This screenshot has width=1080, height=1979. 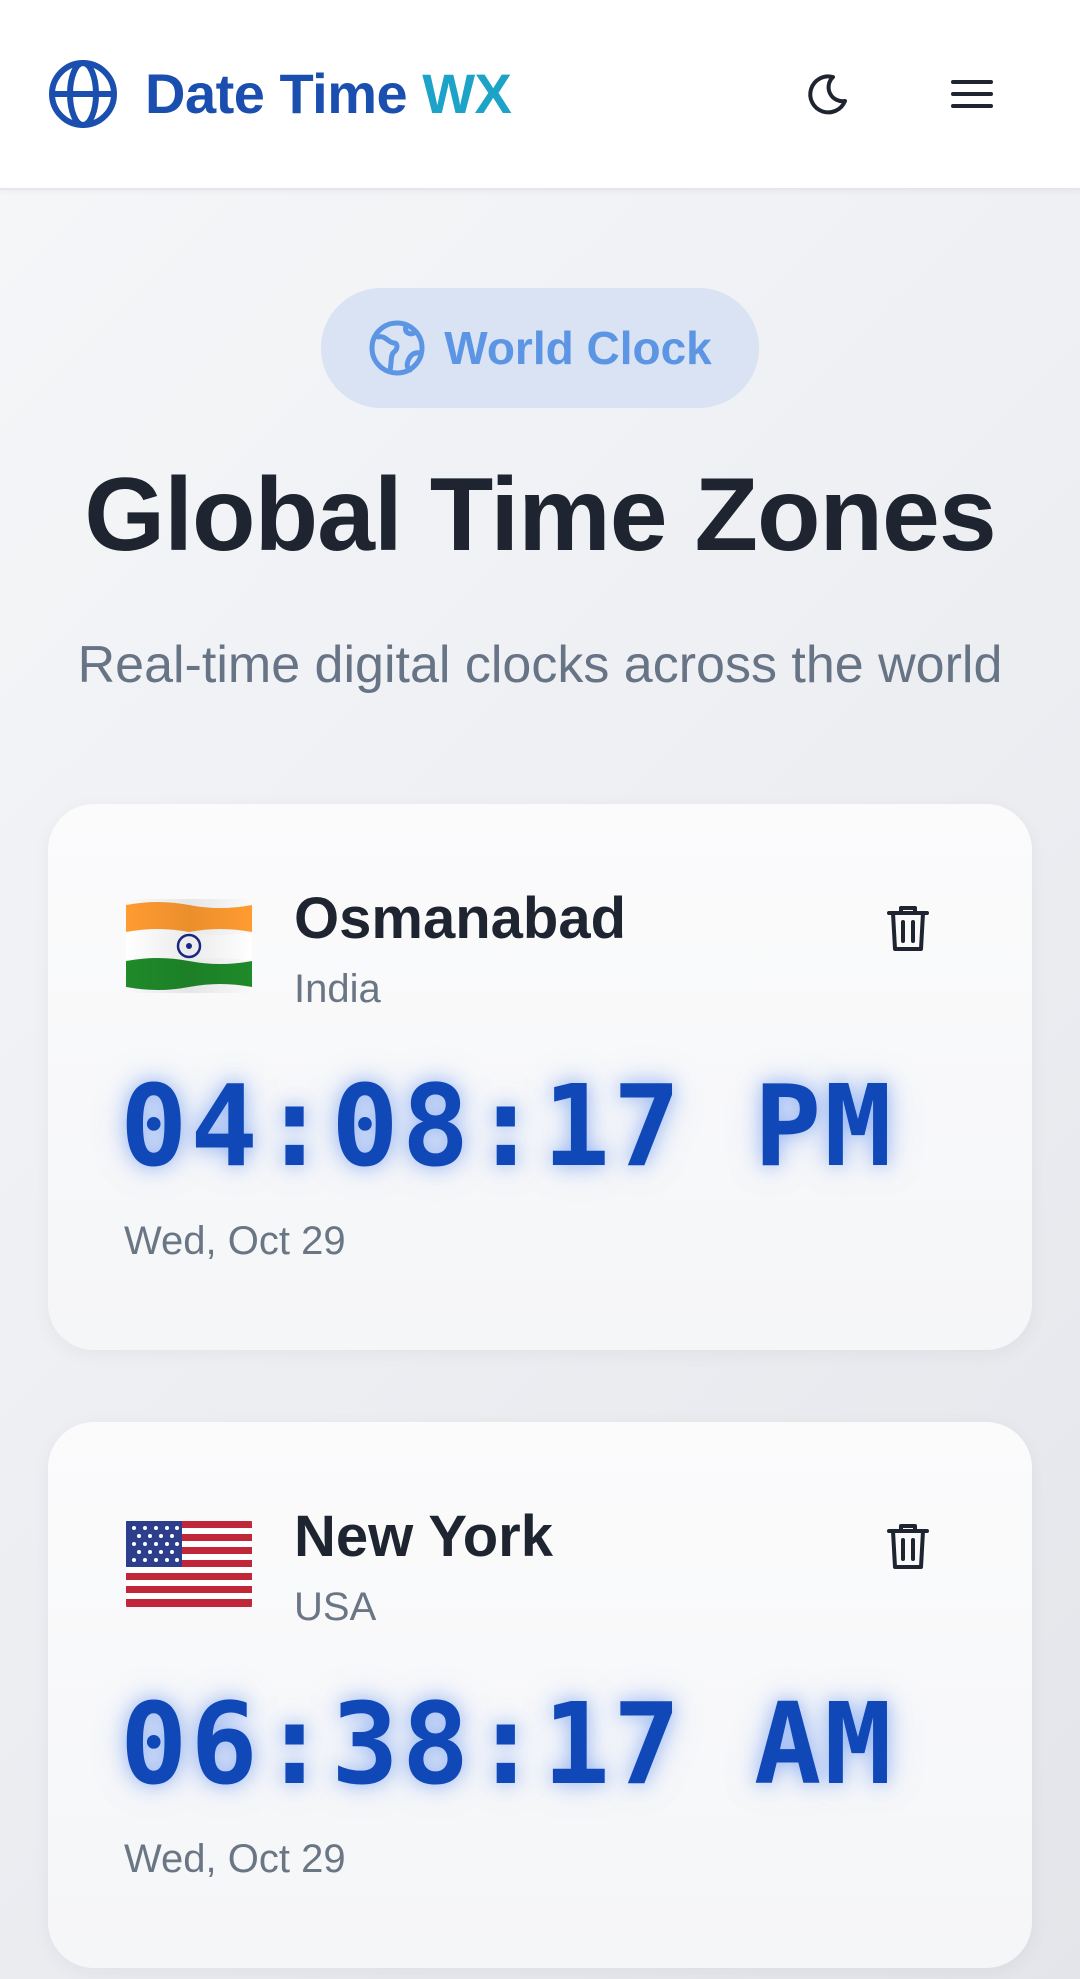 What do you see at coordinates (189, 946) in the screenshot?
I see `india-flag-icon` at bounding box center [189, 946].